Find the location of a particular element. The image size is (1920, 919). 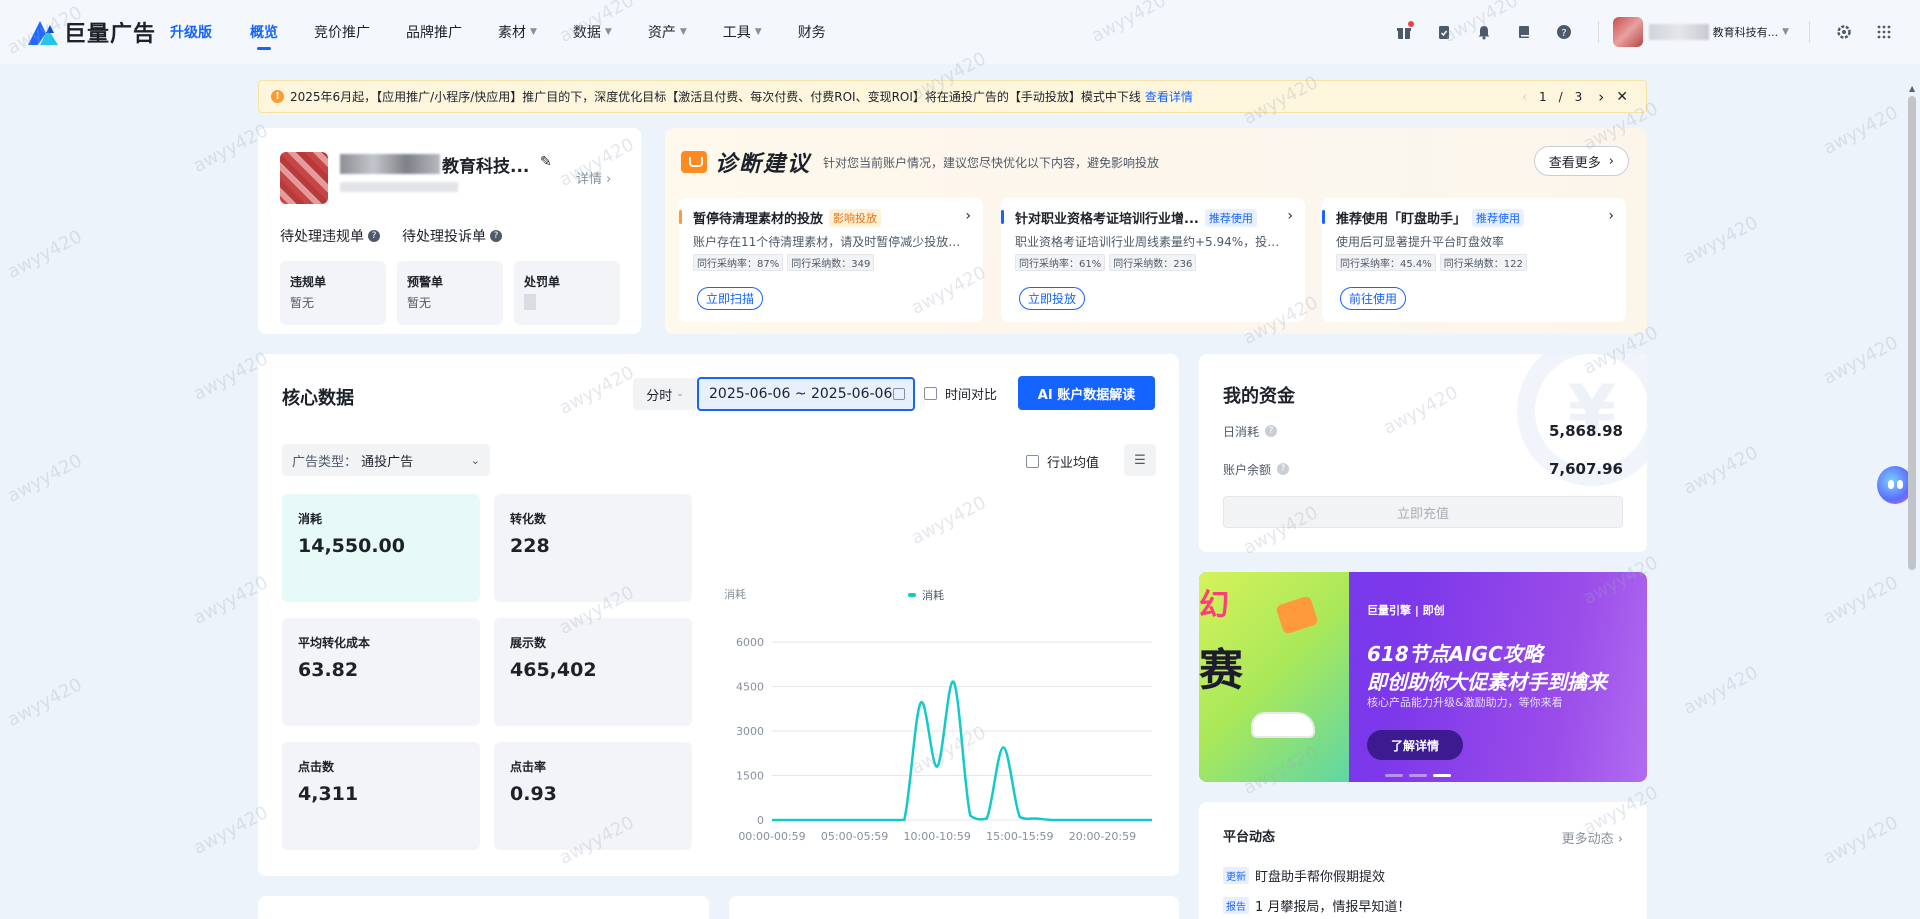

notice-page-current: 1 is located at coordinates (1542, 96).